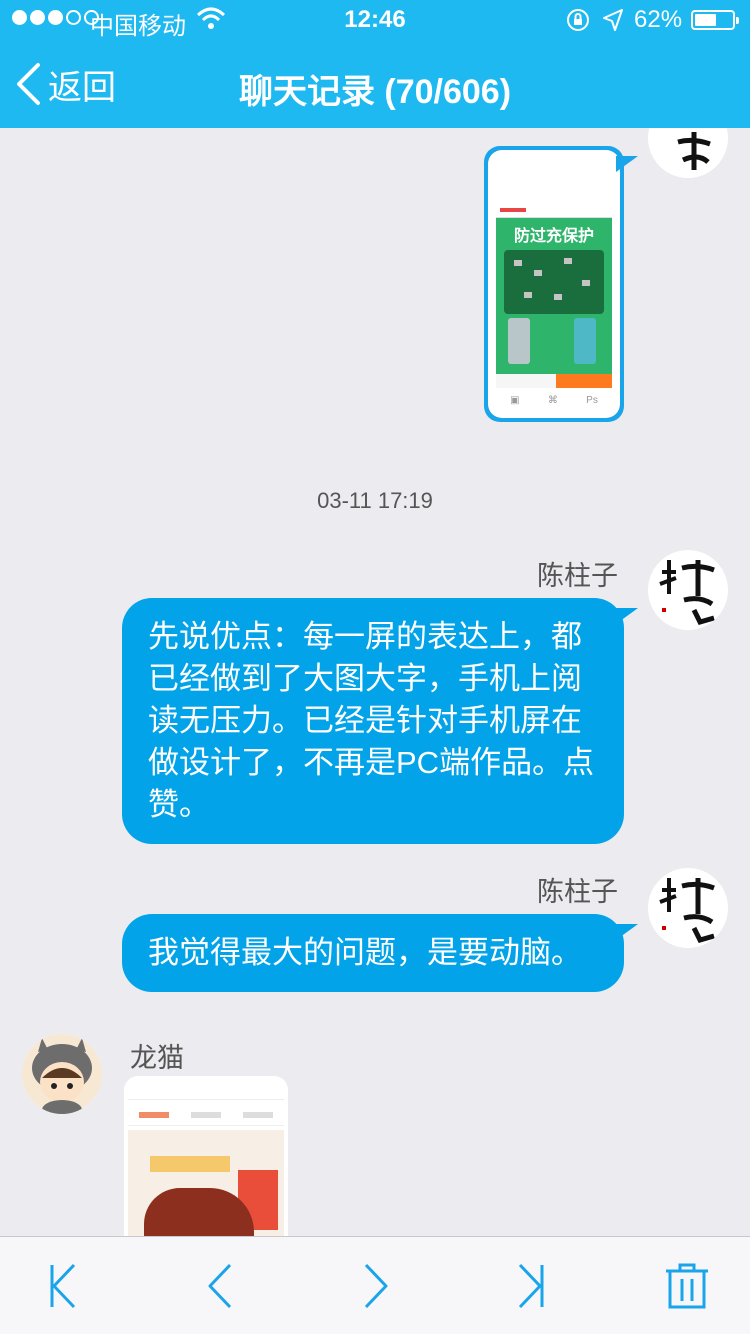 This screenshot has width=750, height=1334. What do you see at coordinates (157, 1058) in the screenshot?
I see `sender-name: 龙猫` at bounding box center [157, 1058].